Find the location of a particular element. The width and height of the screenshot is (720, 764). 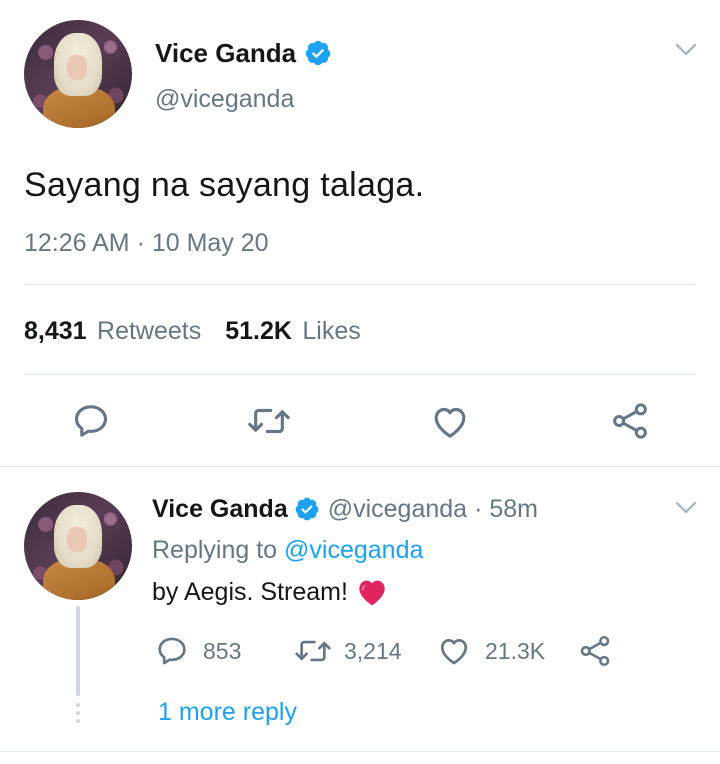

tweet-timestamp: 12:26 AM · 10 May 20 is located at coordinates (146, 243).